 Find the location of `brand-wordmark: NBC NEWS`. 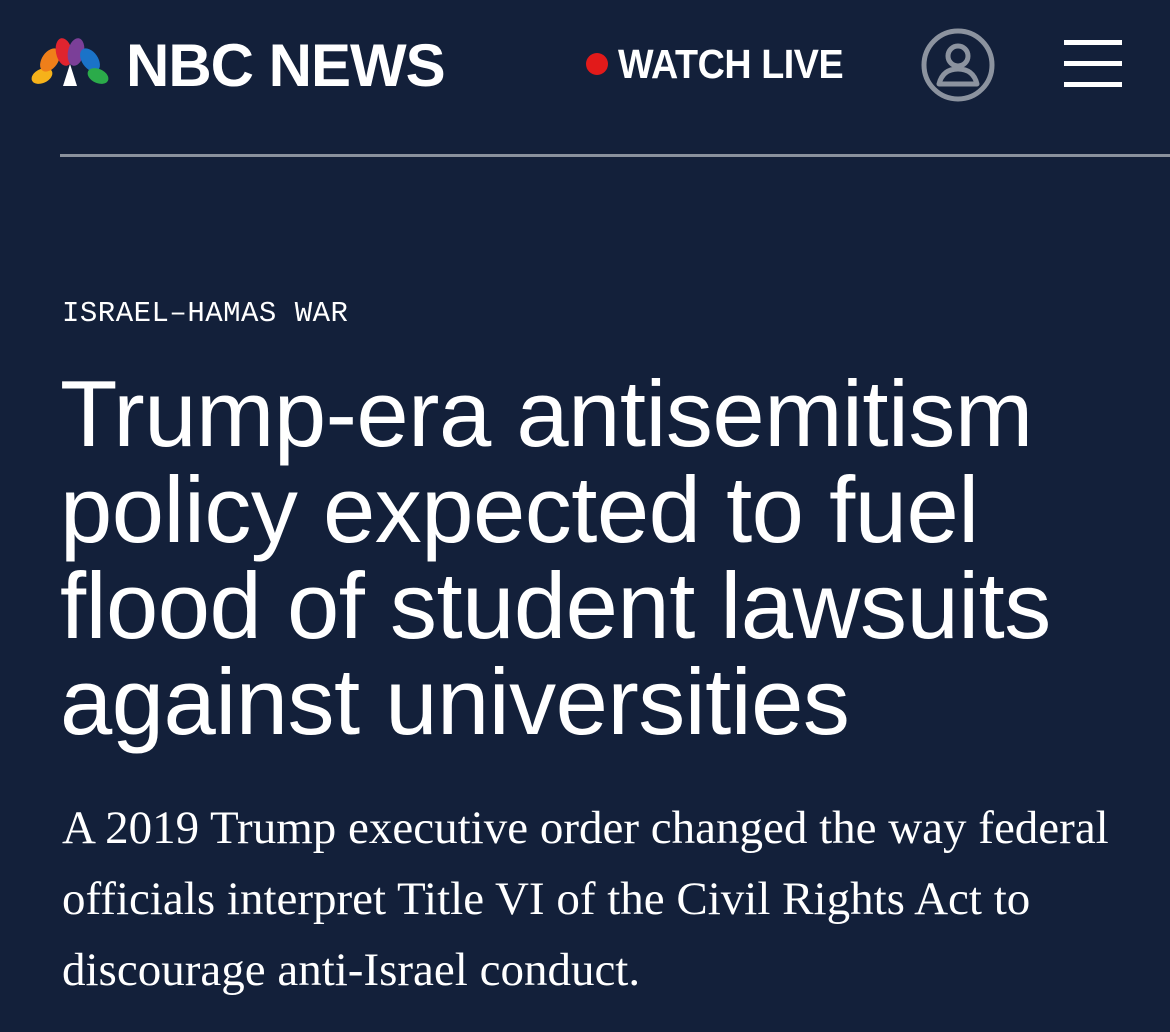

brand-wordmark: NBC NEWS is located at coordinates (286, 65).